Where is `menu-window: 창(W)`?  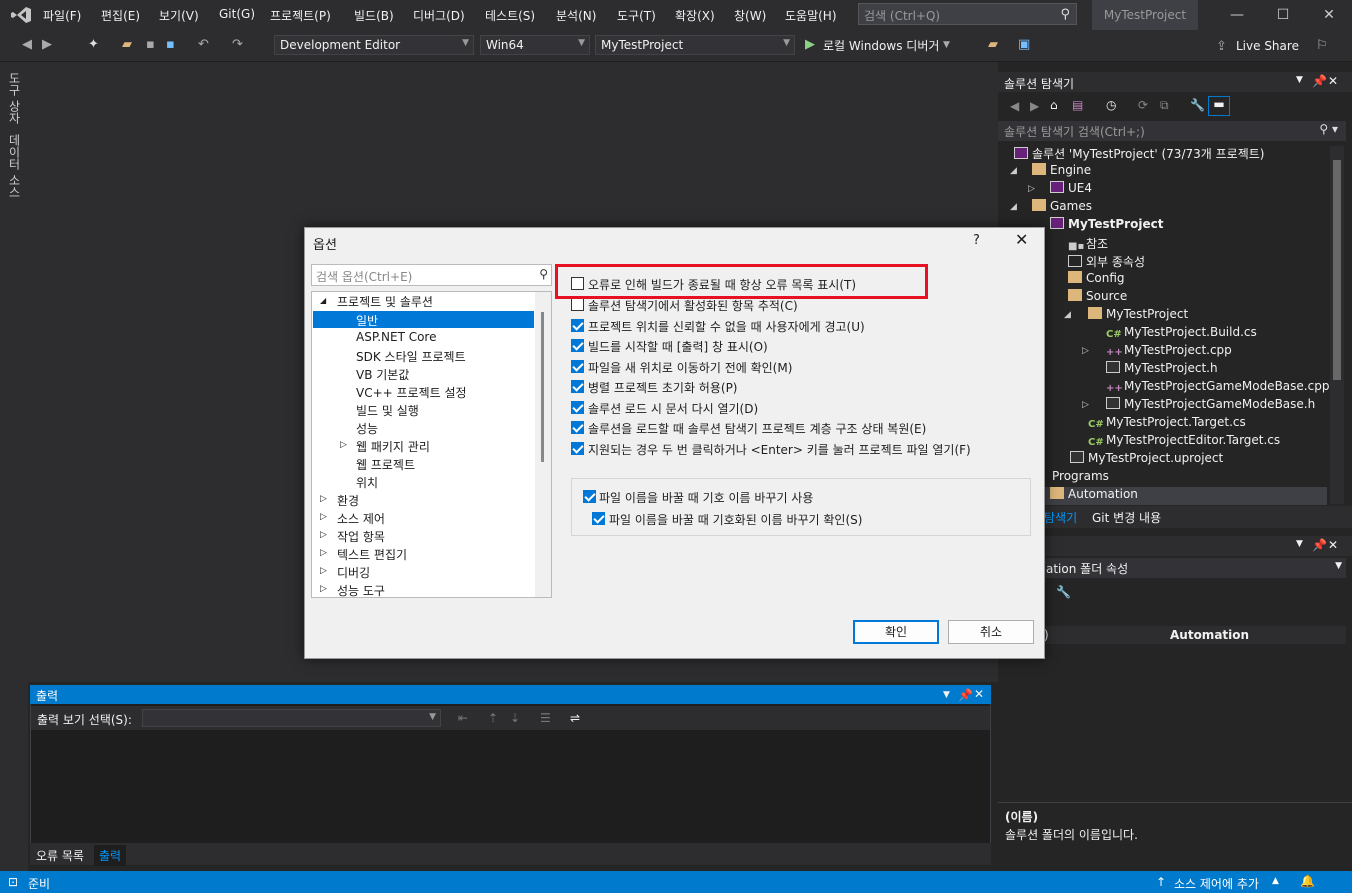 menu-window: 창(W) is located at coordinates (750, 15).